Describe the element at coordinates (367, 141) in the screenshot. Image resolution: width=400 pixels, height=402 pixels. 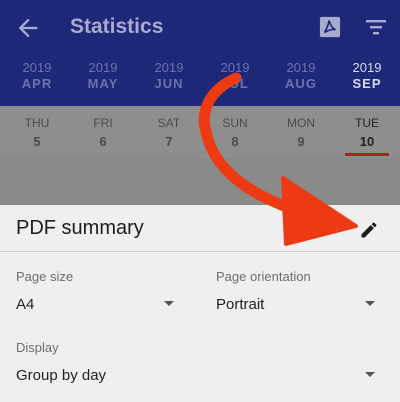
I see `day-date: 10` at that location.